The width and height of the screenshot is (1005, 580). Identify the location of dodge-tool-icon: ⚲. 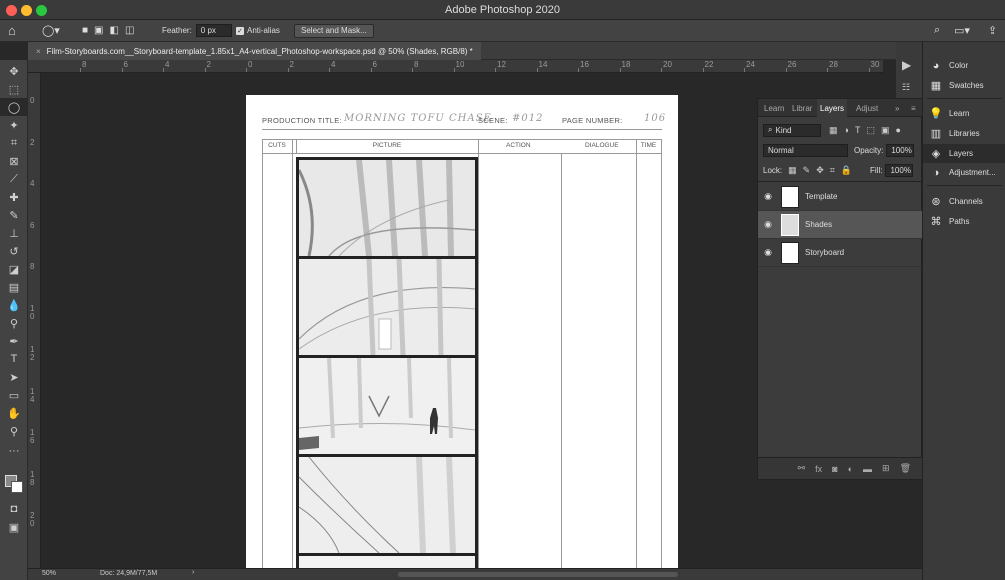
(14, 323).